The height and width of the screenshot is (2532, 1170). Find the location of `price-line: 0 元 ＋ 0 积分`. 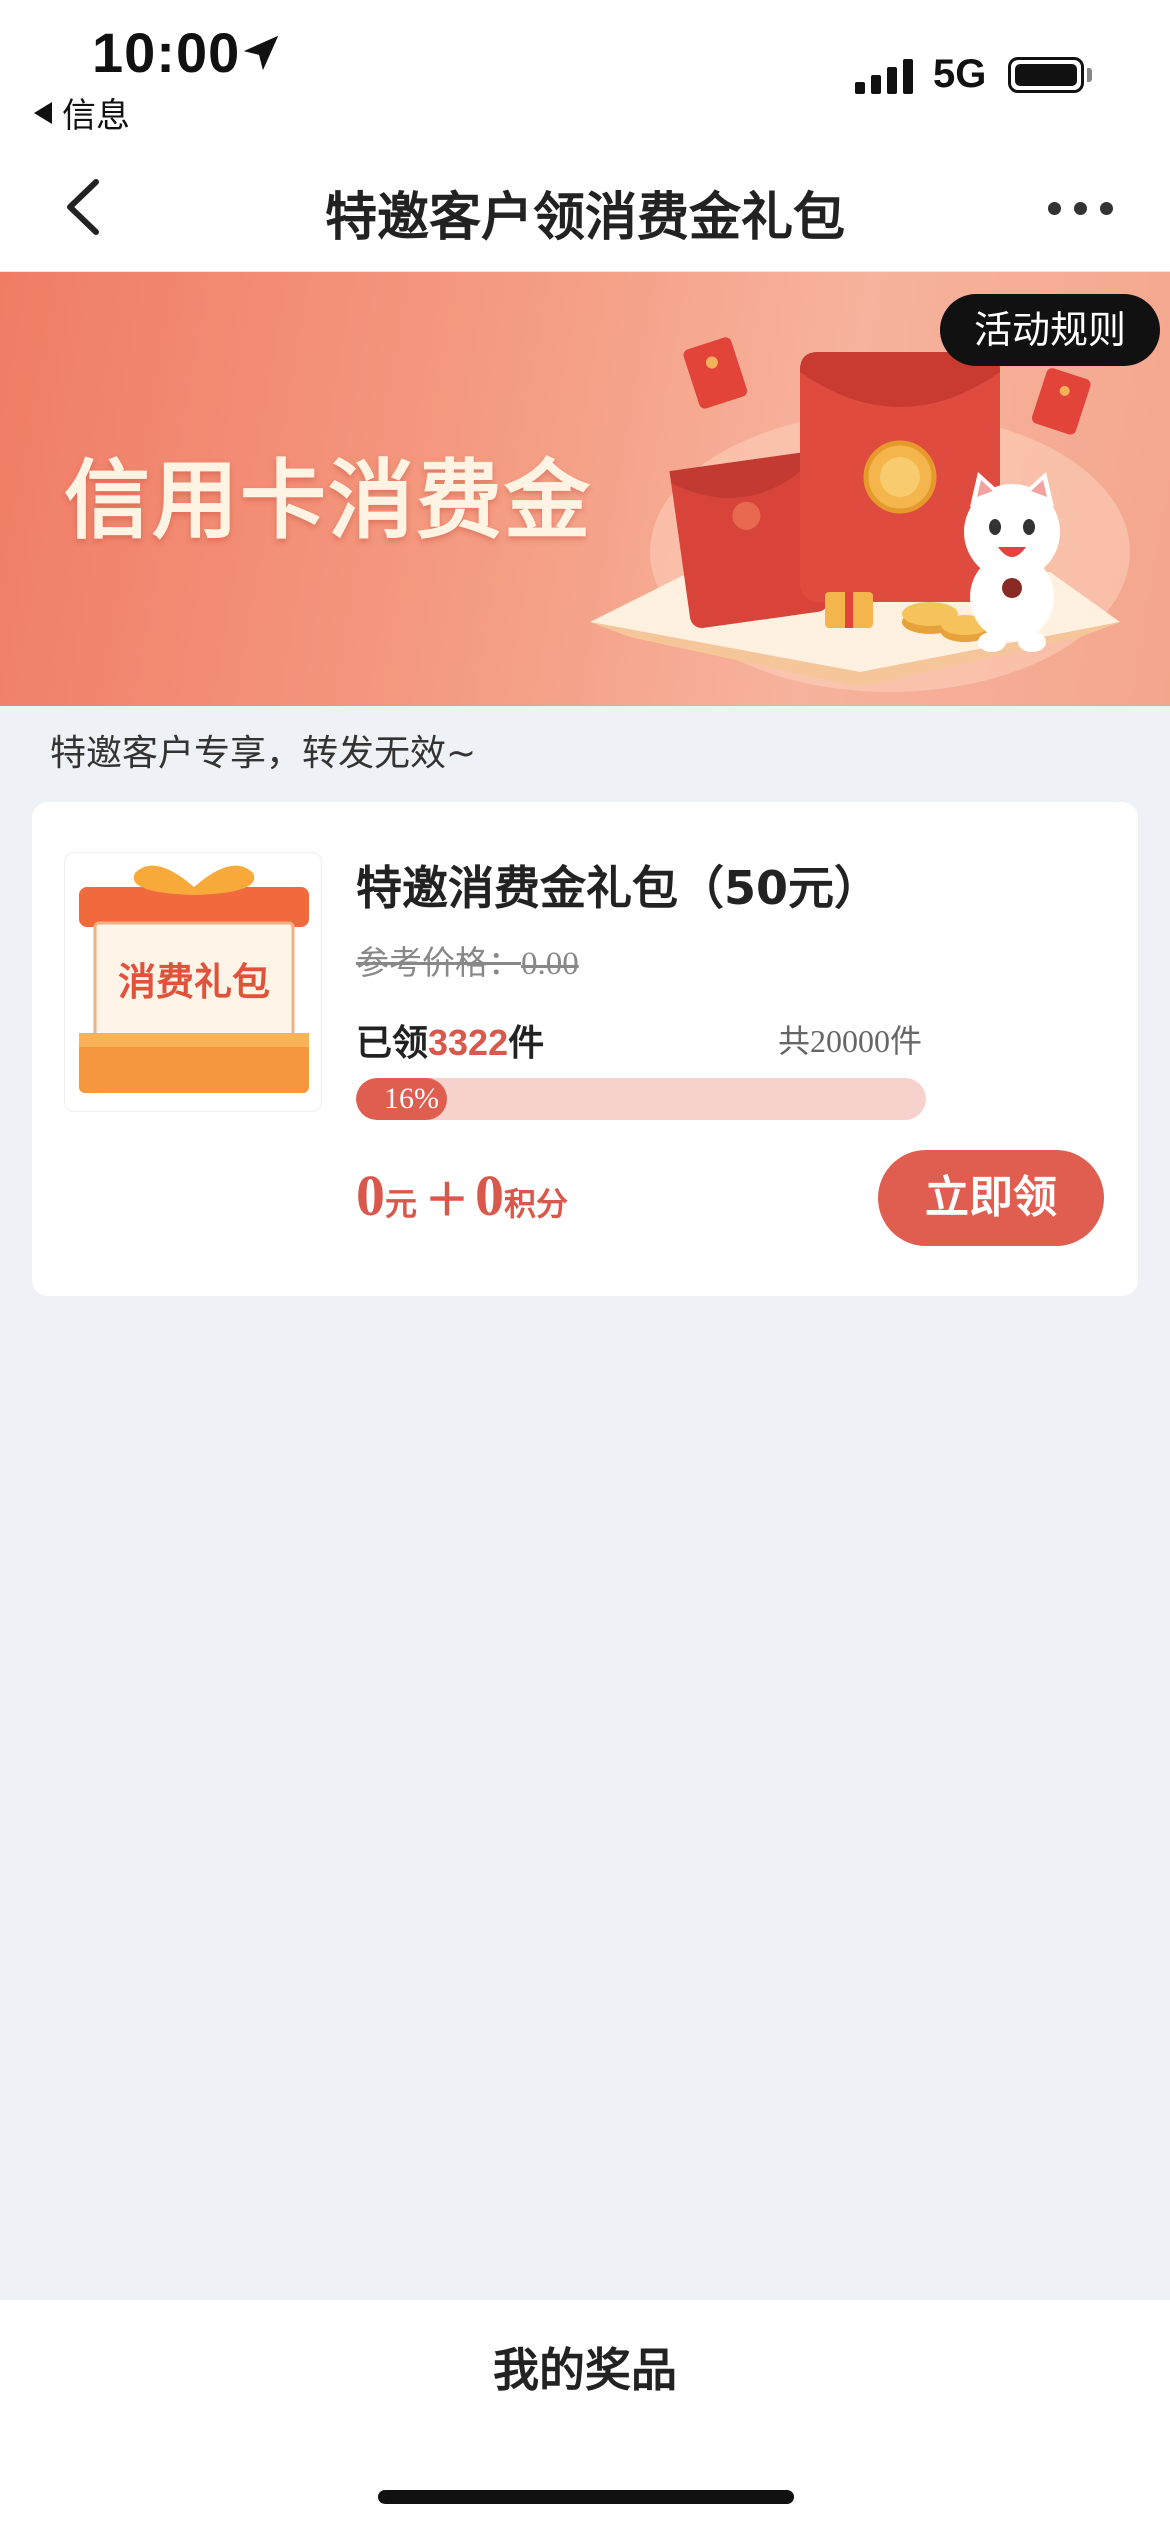

price-line: 0 元 ＋ 0 积分 is located at coordinates (462, 1195).